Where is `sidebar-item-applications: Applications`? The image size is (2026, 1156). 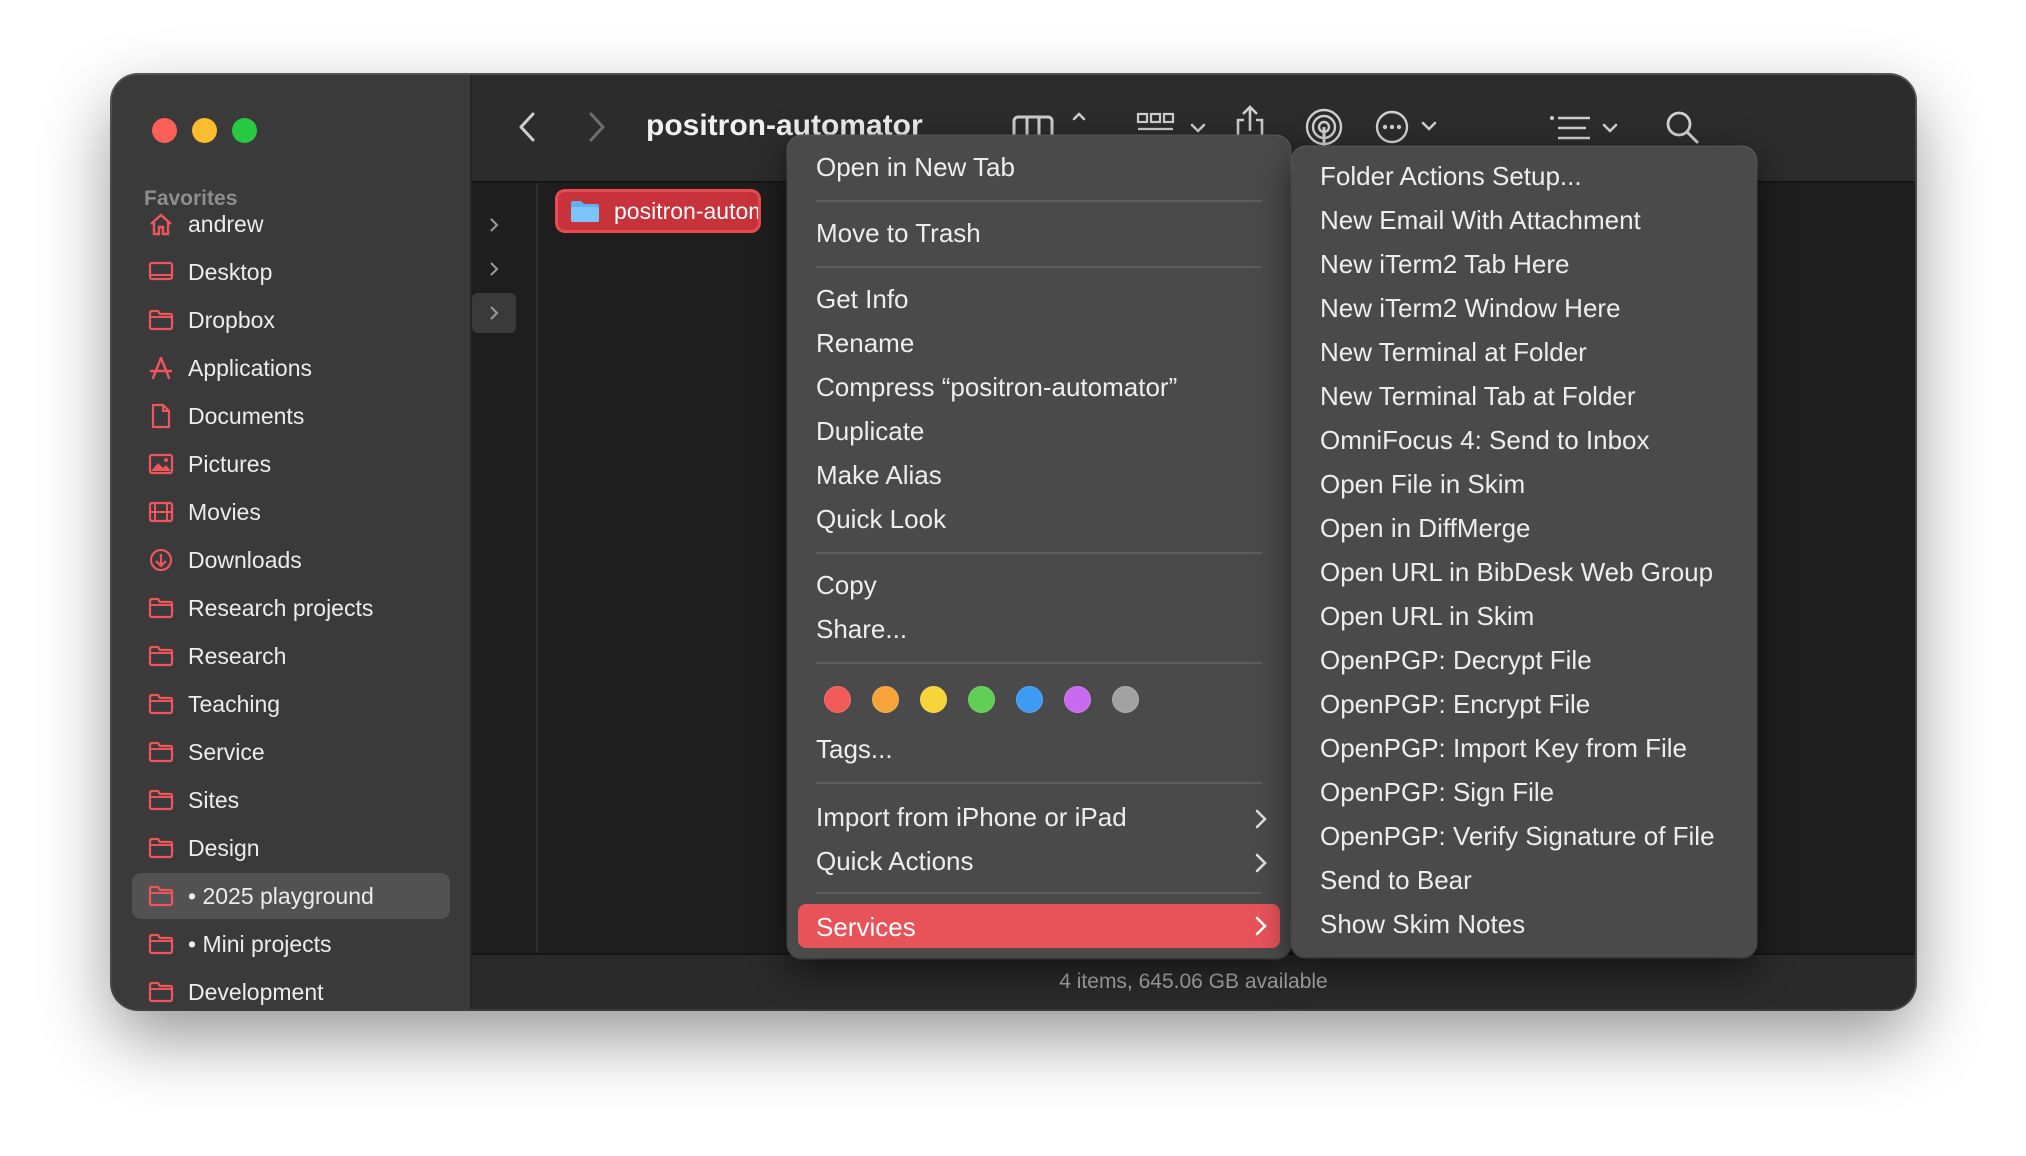 sidebar-item-applications: Applications is located at coordinates (291, 368).